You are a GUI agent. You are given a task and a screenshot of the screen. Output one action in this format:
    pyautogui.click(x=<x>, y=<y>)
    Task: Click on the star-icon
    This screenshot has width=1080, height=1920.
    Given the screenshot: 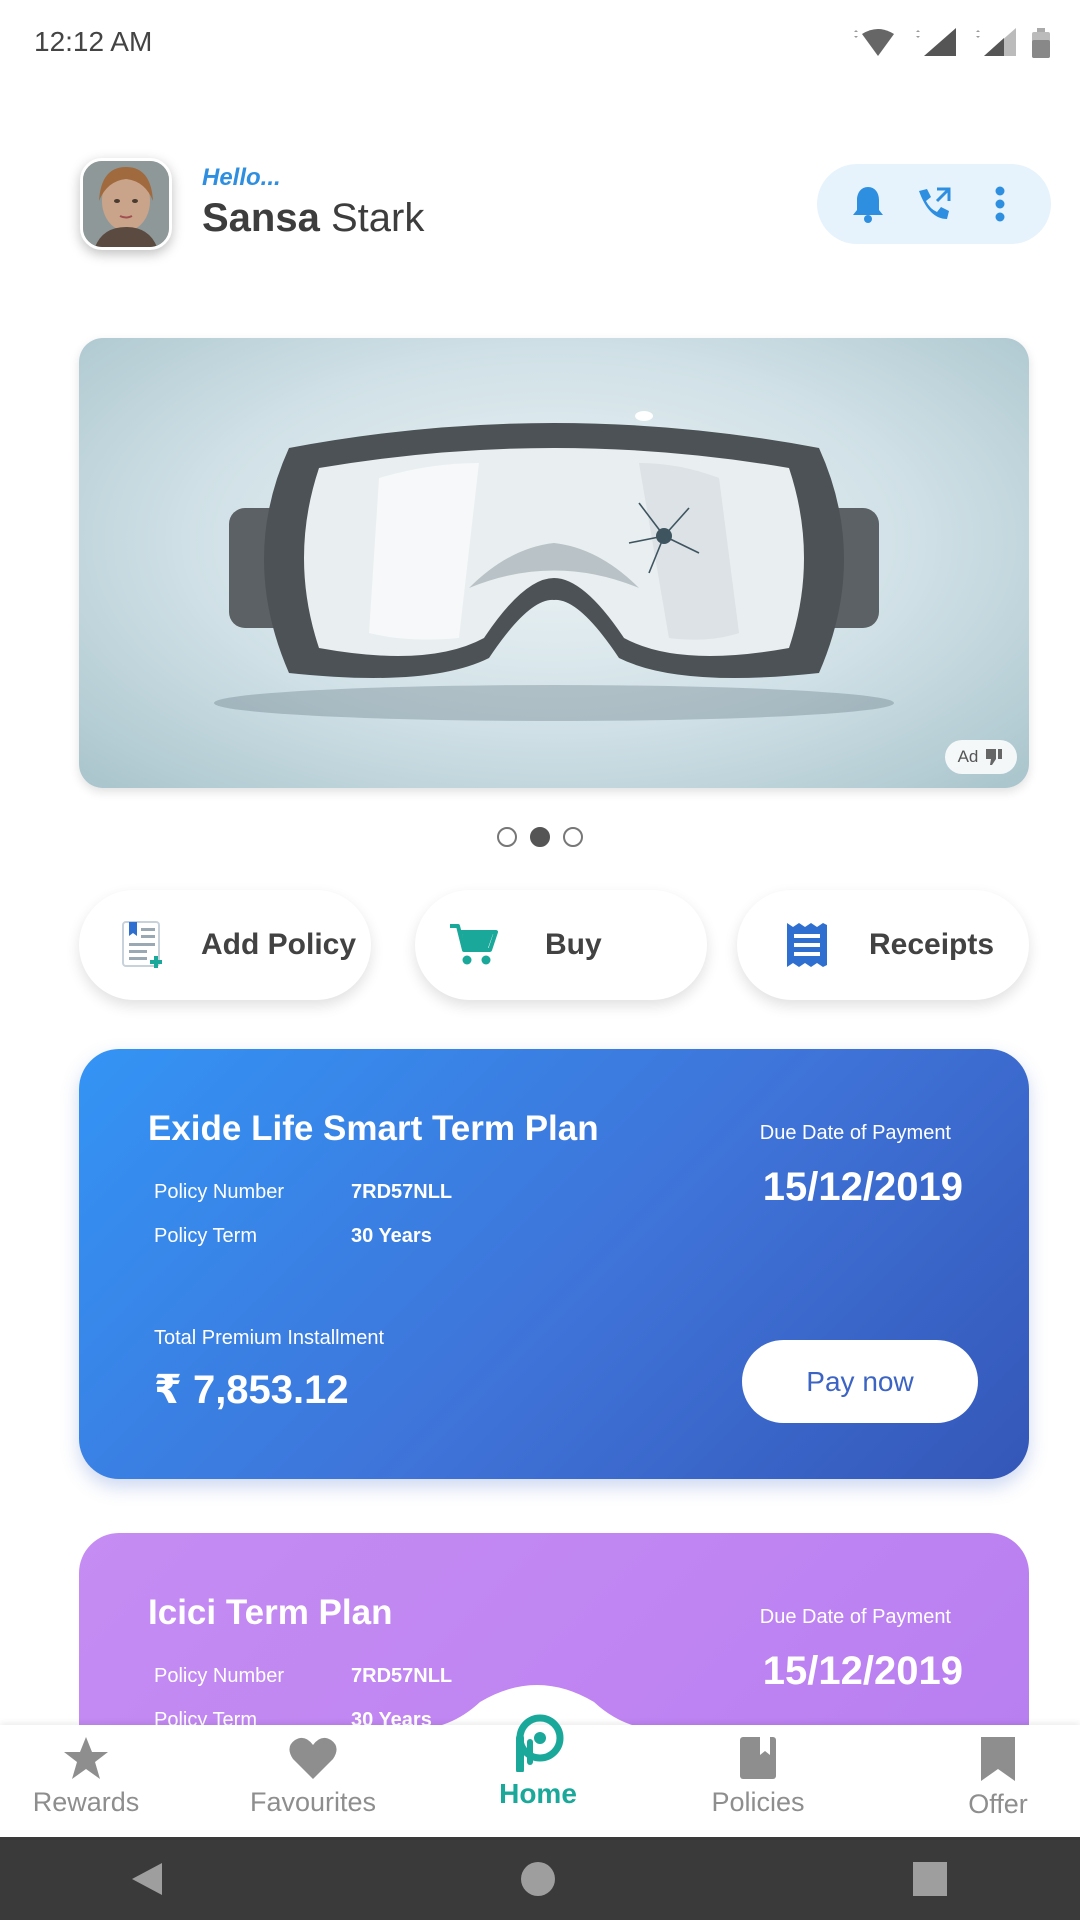 What is the action you would take?
    pyautogui.click(x=86, y=1758)
    